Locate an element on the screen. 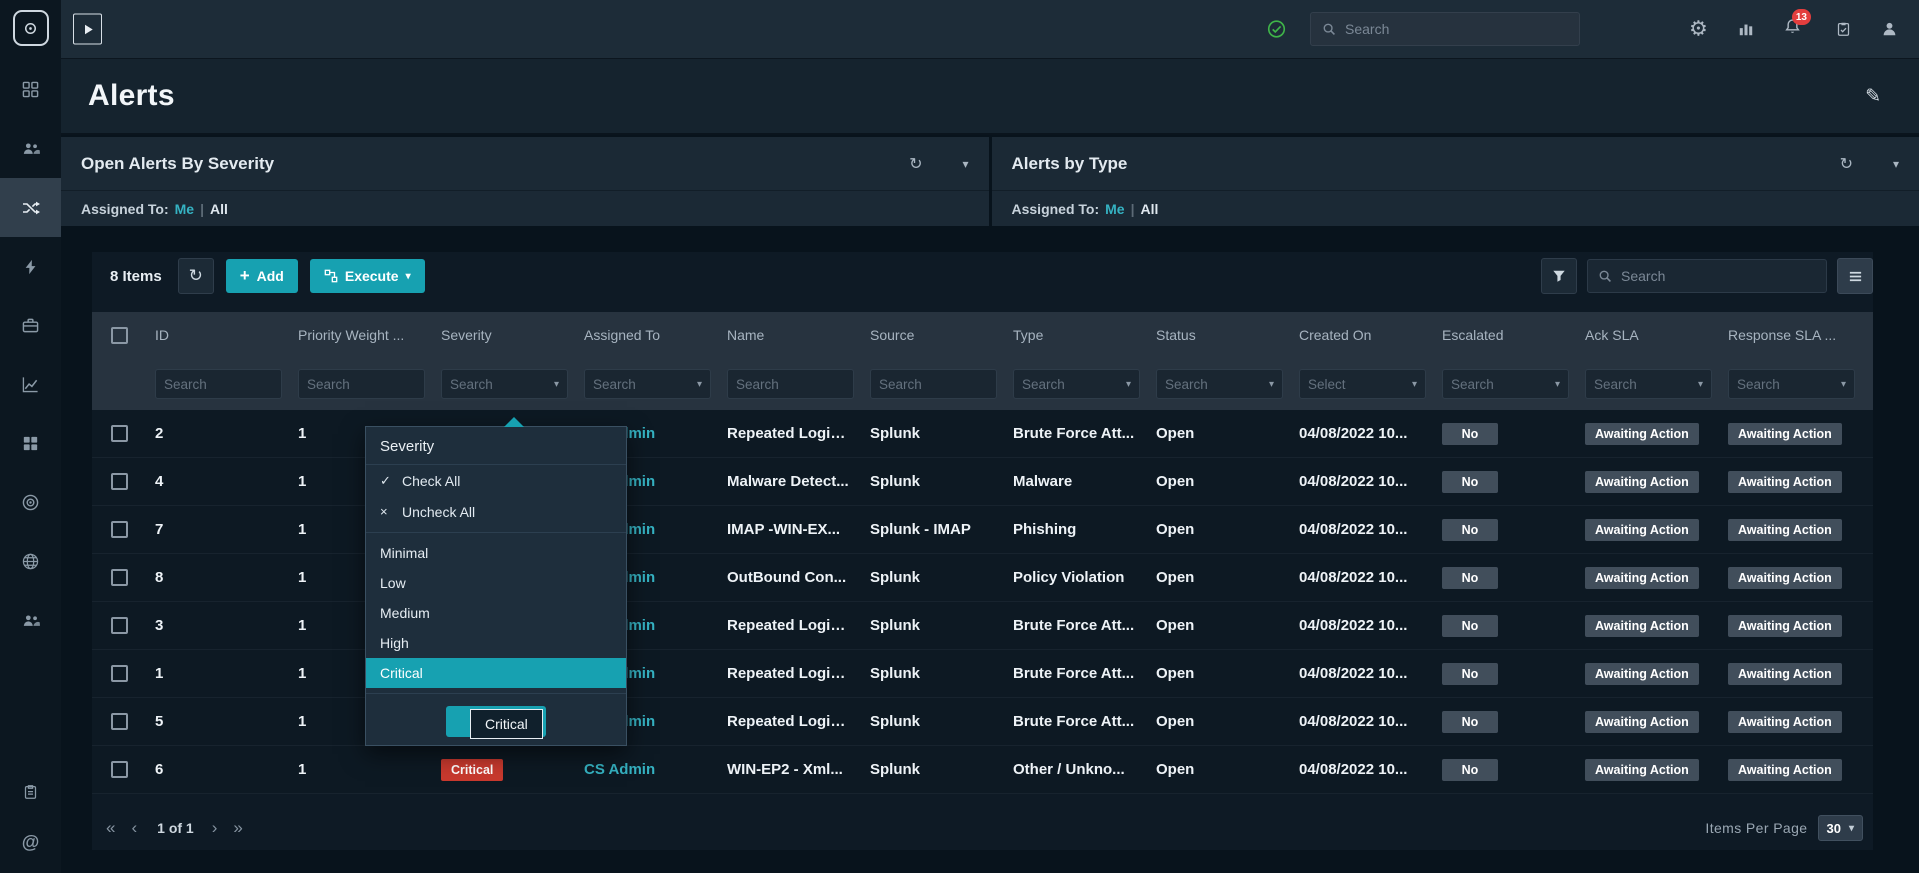  app-logo is located at coordinates (30, 28).